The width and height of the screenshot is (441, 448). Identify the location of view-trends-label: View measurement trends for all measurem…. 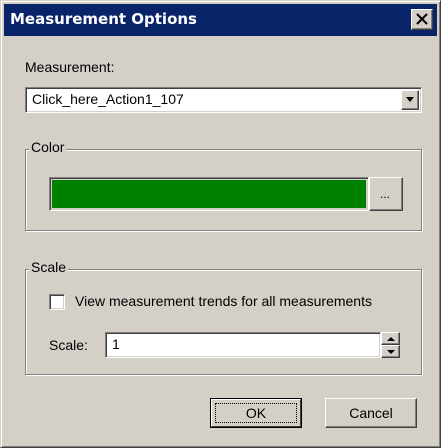
(223, 301).